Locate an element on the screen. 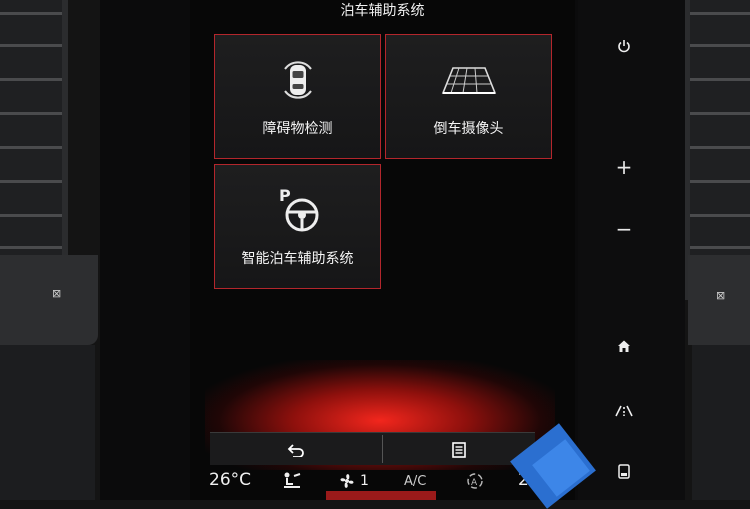  left-dash-trim is located at coordinates (49, 300).